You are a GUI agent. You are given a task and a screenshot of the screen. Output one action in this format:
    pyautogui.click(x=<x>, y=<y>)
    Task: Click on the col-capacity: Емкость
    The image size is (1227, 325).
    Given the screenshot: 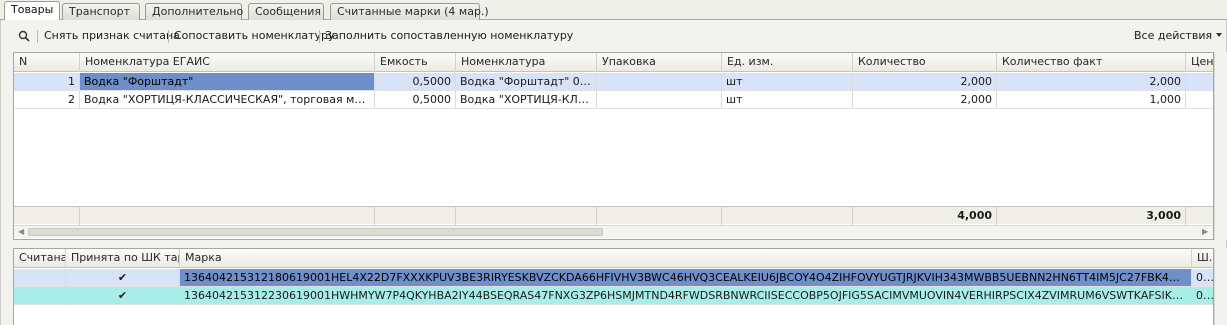 What is the action you would take?
    pyautogui.click(x=415, y=62)
    